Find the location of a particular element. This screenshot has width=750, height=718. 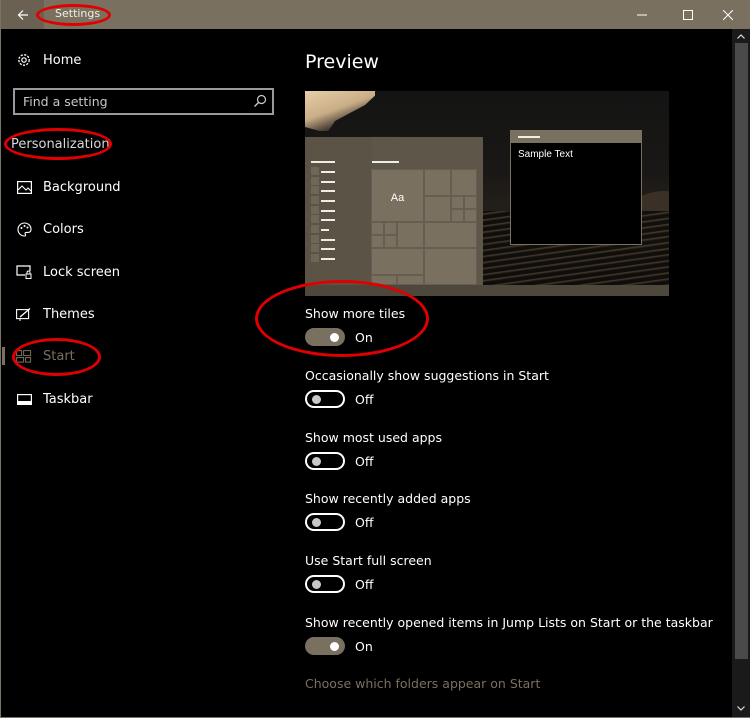

sidebar-item-label: Home is located at coordinates (62, 60).